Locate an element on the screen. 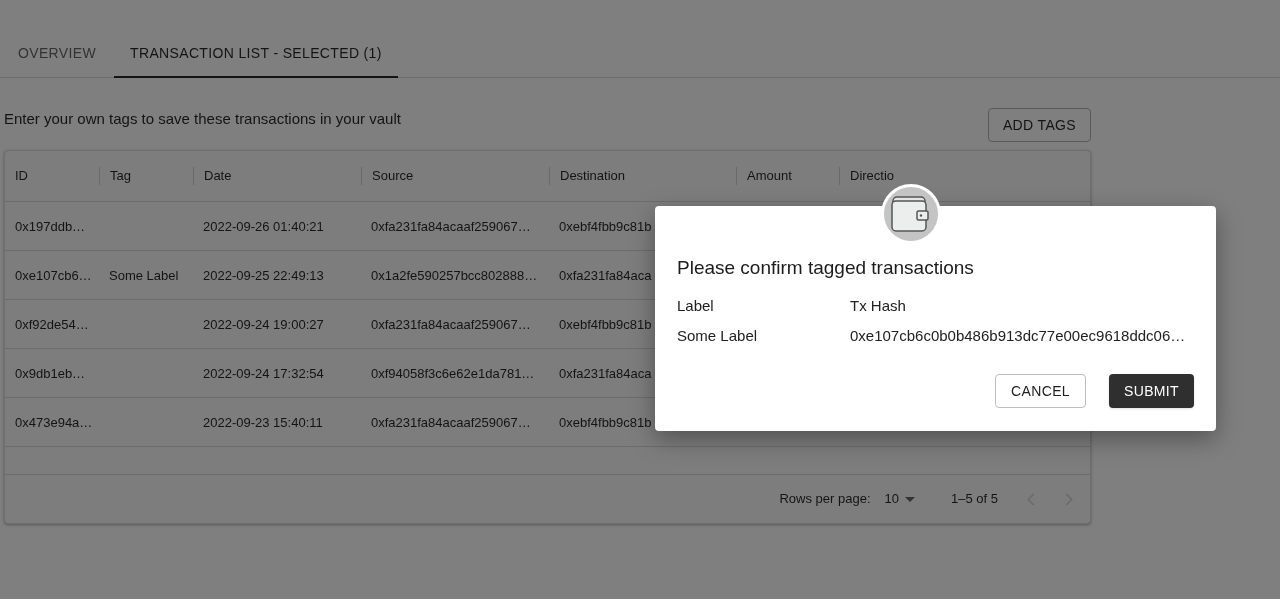 The height and width of the screenshot is (599, 1280). dialog-column-header: Tx Hash is located at coordinates (878, 306).